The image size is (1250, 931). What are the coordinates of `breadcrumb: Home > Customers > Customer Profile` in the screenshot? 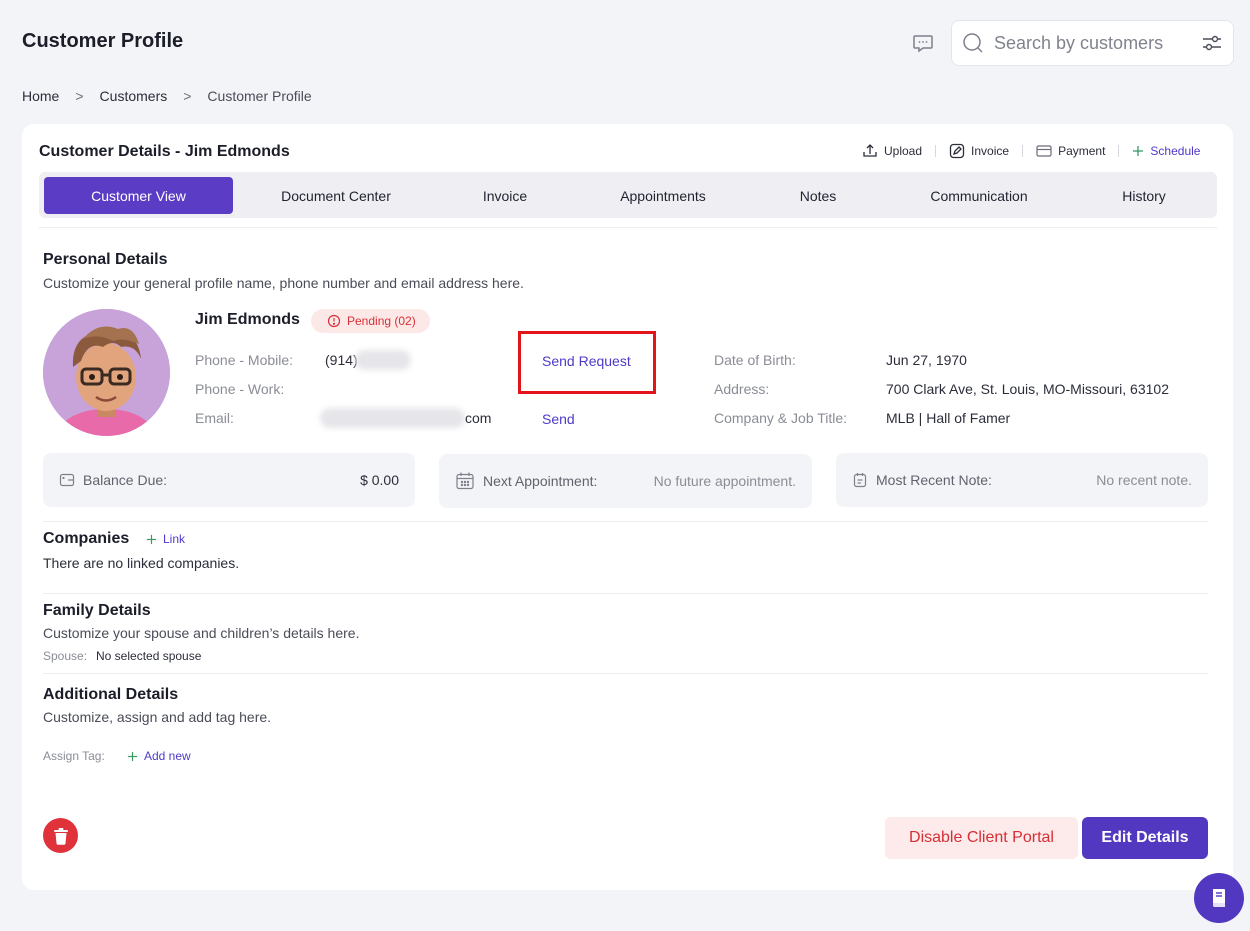 It's located at (167, 96).